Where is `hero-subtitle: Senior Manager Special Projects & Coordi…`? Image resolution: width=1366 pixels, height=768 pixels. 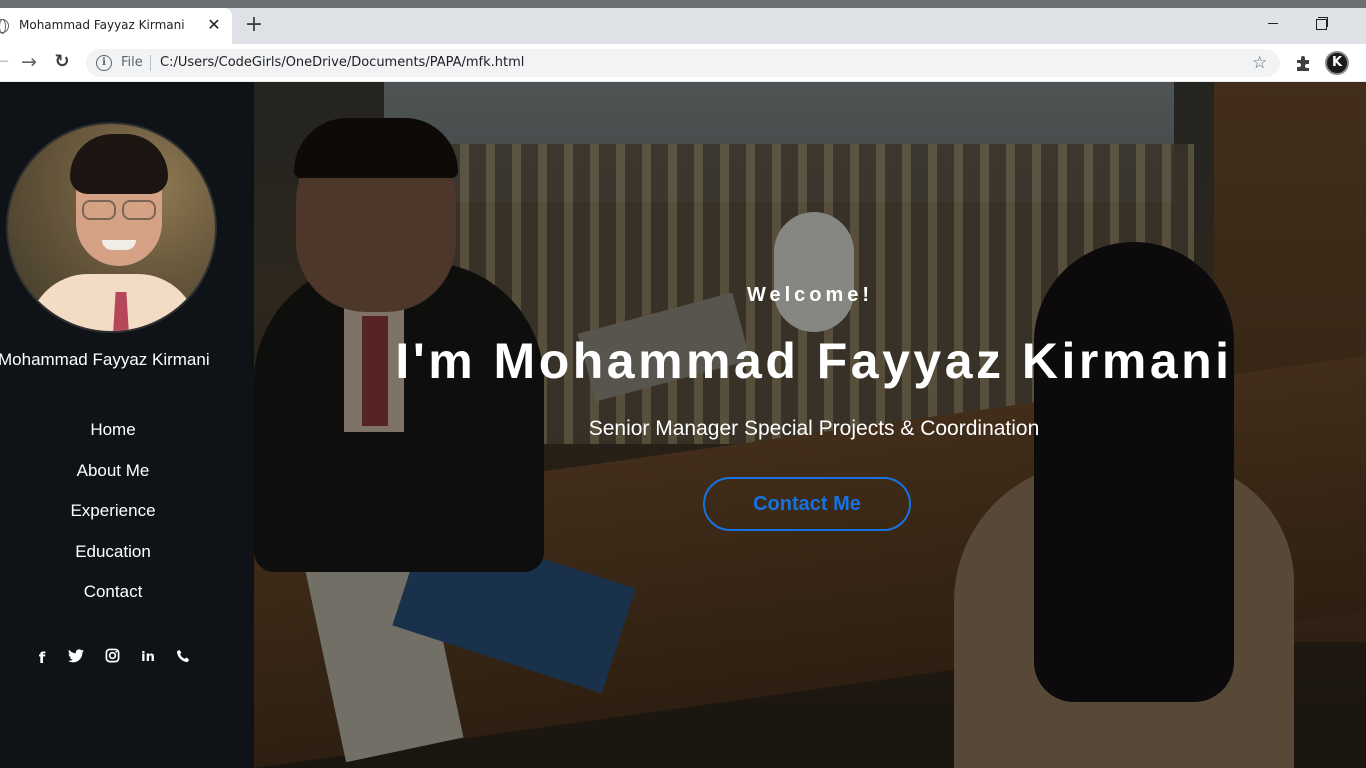
hero-subtitle: Senior Manager Special Projects & Coordi… is located at coordinates (814, 428).